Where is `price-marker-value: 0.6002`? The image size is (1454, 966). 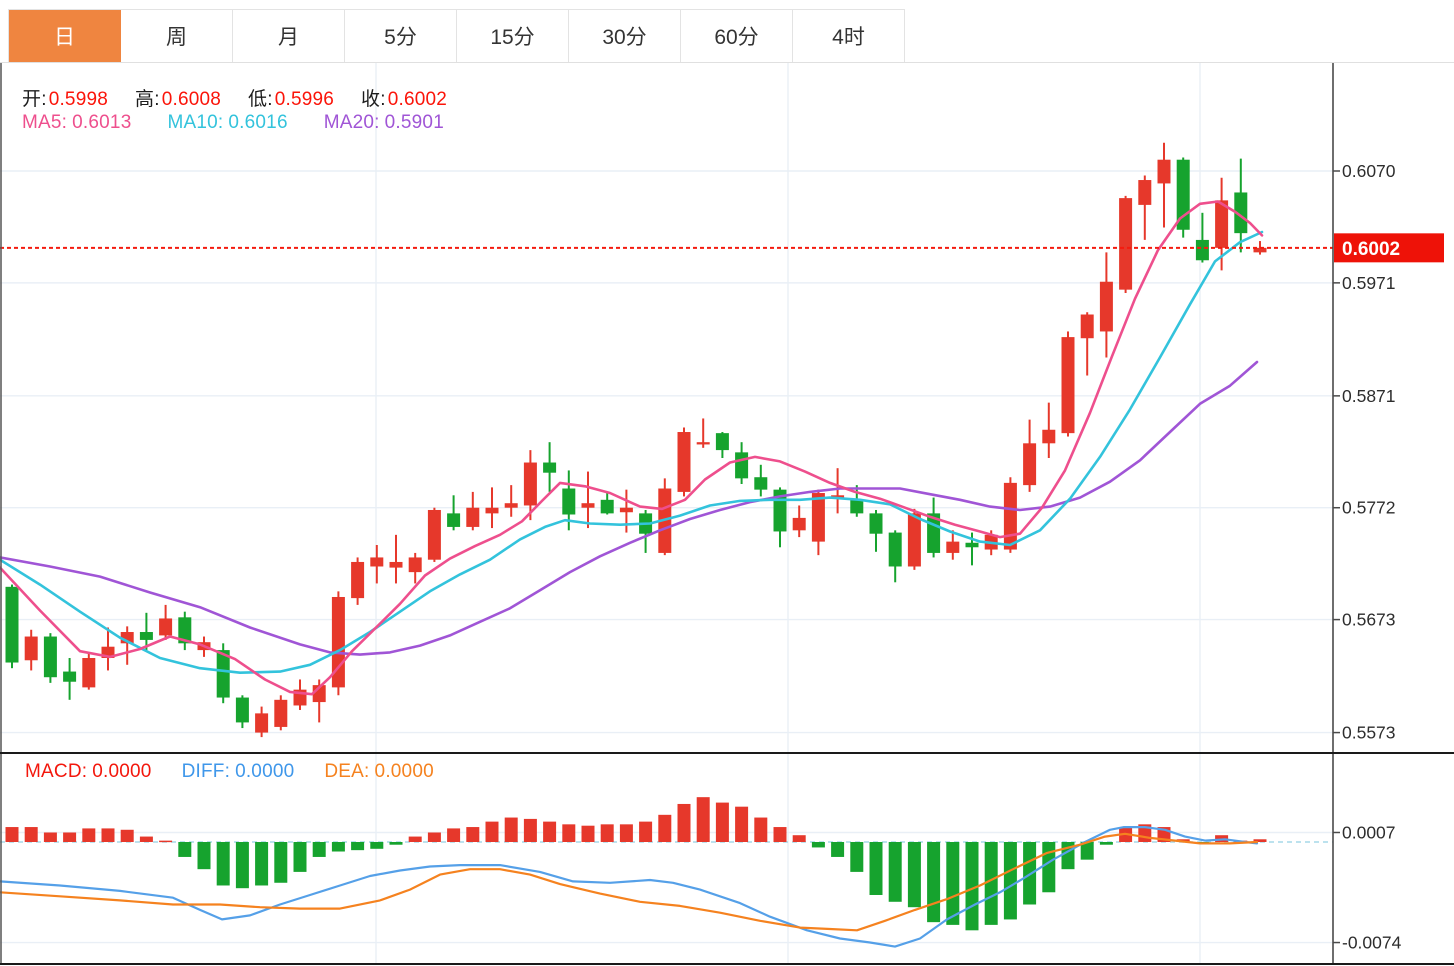
price-marker-value: 0.6002 is located at coordinates (1371, 249).